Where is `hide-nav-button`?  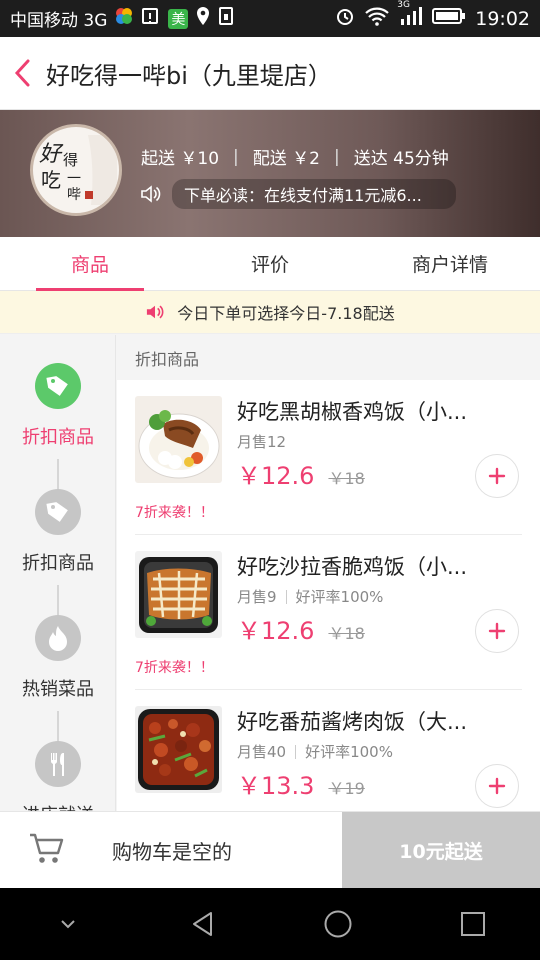 hide-nav-button is located at coordinates (68, 924).